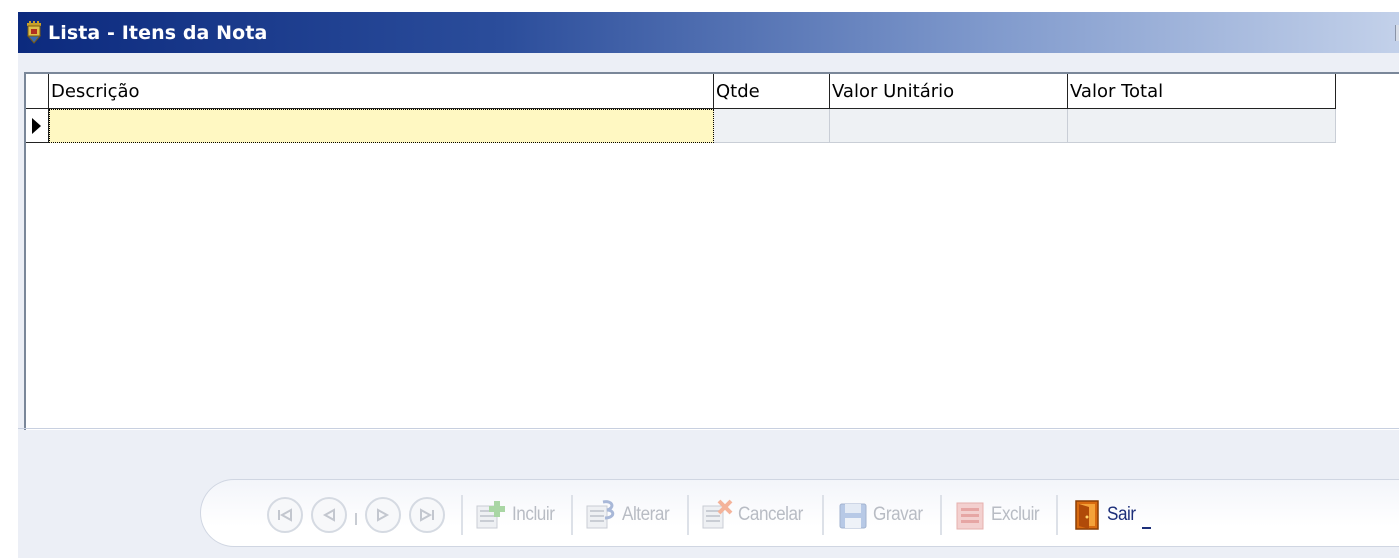  I want to click on column-header-valor-total: Valor Total, so click(1202, 91).